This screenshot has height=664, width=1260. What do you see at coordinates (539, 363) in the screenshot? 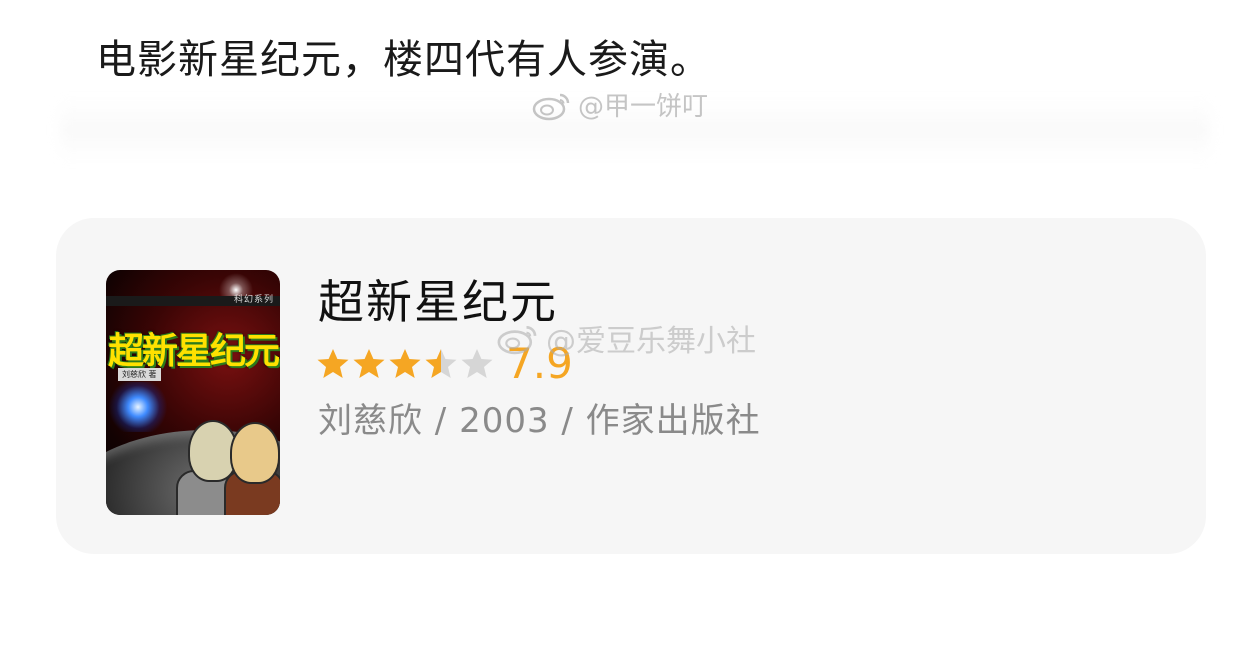
I see `rating-score: 7.9` at bounding box center [539, 363].